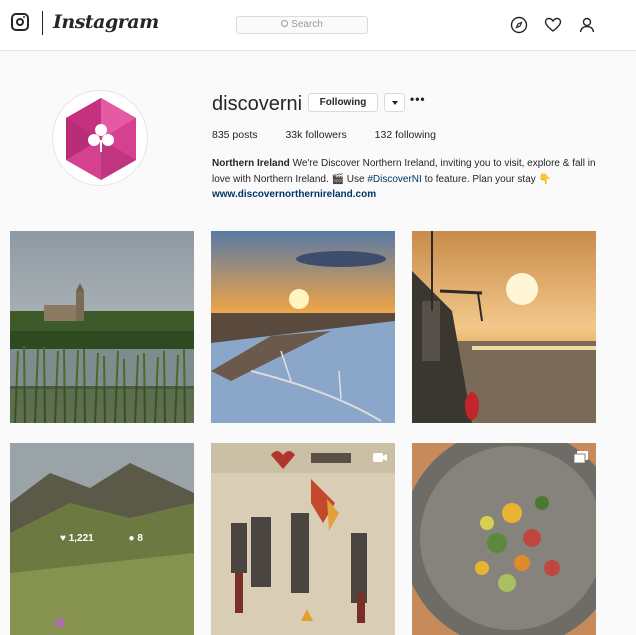 The width and height of the screenshot is (636, 635). Describe the element at coordinates (587, 25) in the screenshot. I see `profile-person-icon` at that location.